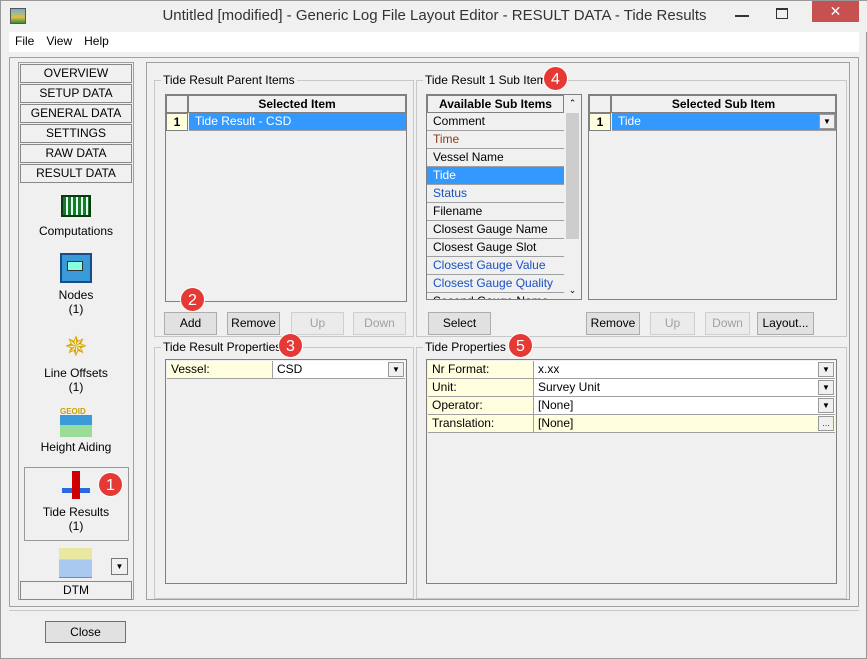 The image size is (867, 659). What do you see at coordinates (379, 323) in the screenshot?
I see `down-parent-button: Down` at bounding box center [379, 323].